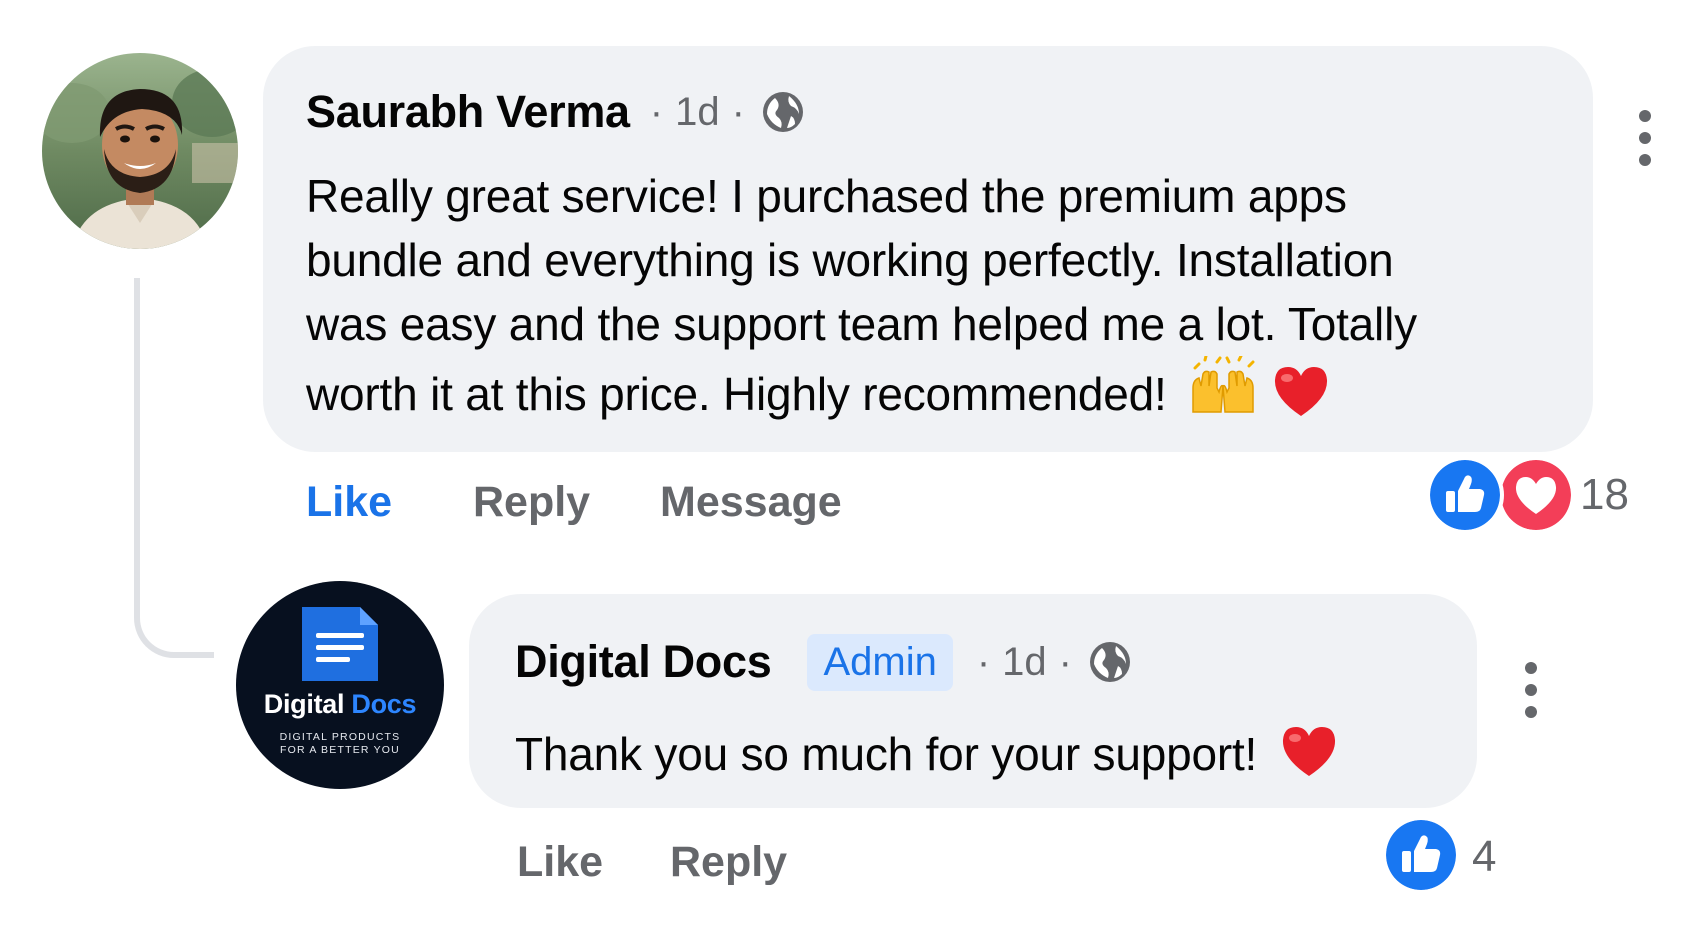 The width and height of the screenshot is (1692, 930). I want to click on reply-author-name: Digital Docs, so click(643, 662).